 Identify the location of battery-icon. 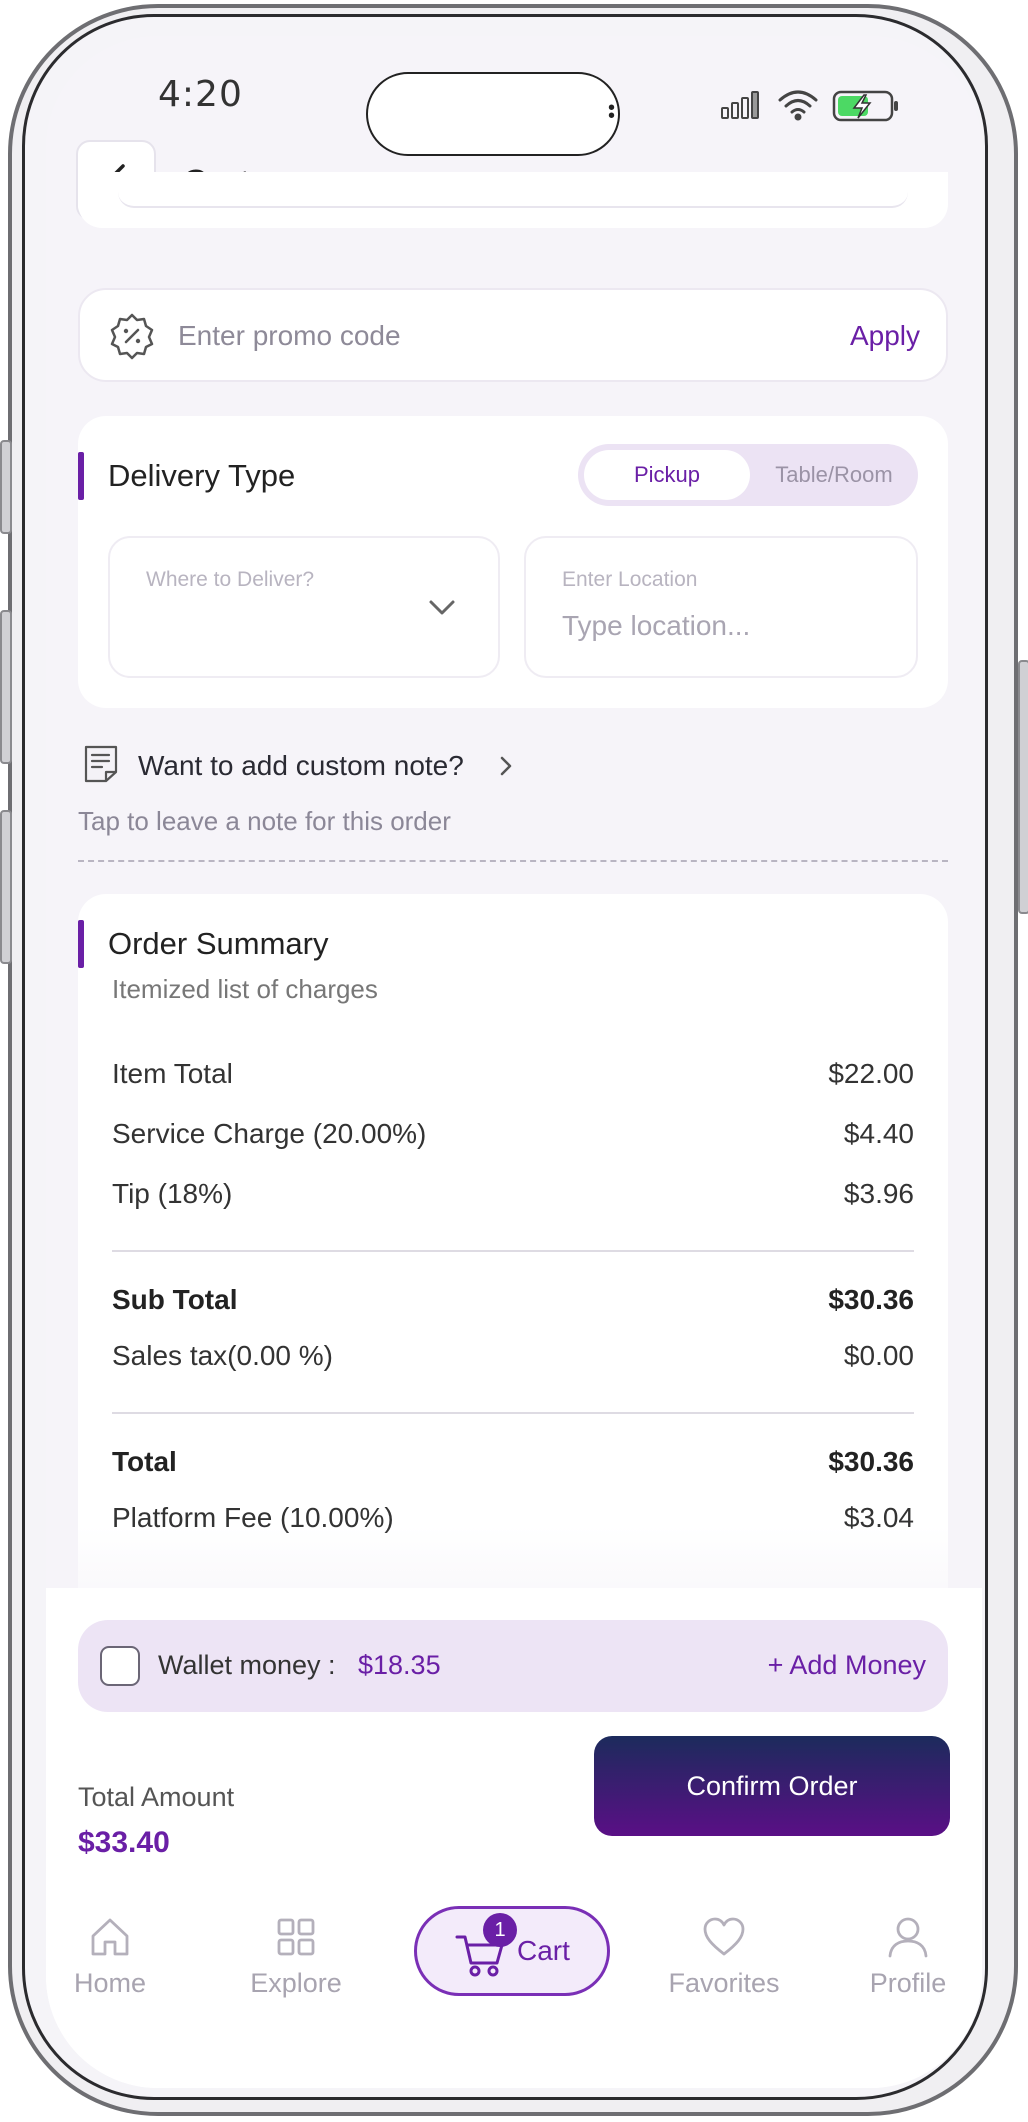
(865, 106).